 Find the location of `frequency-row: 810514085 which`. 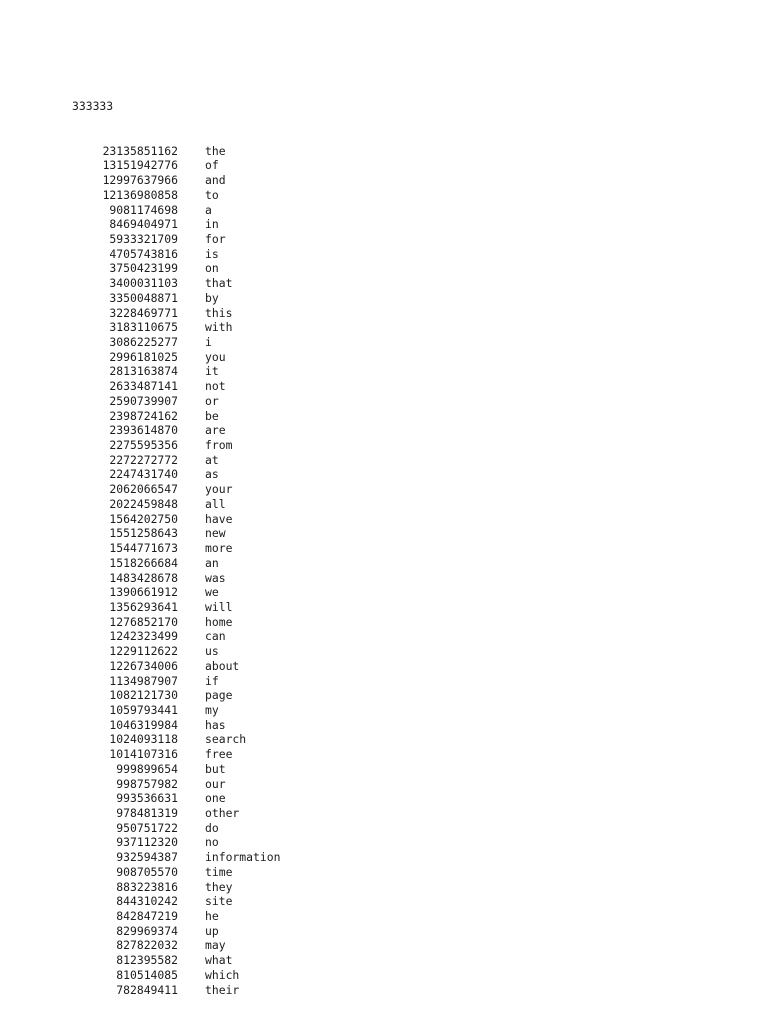

frequency-row: 810514085 which is located at coordinates (176, 975).